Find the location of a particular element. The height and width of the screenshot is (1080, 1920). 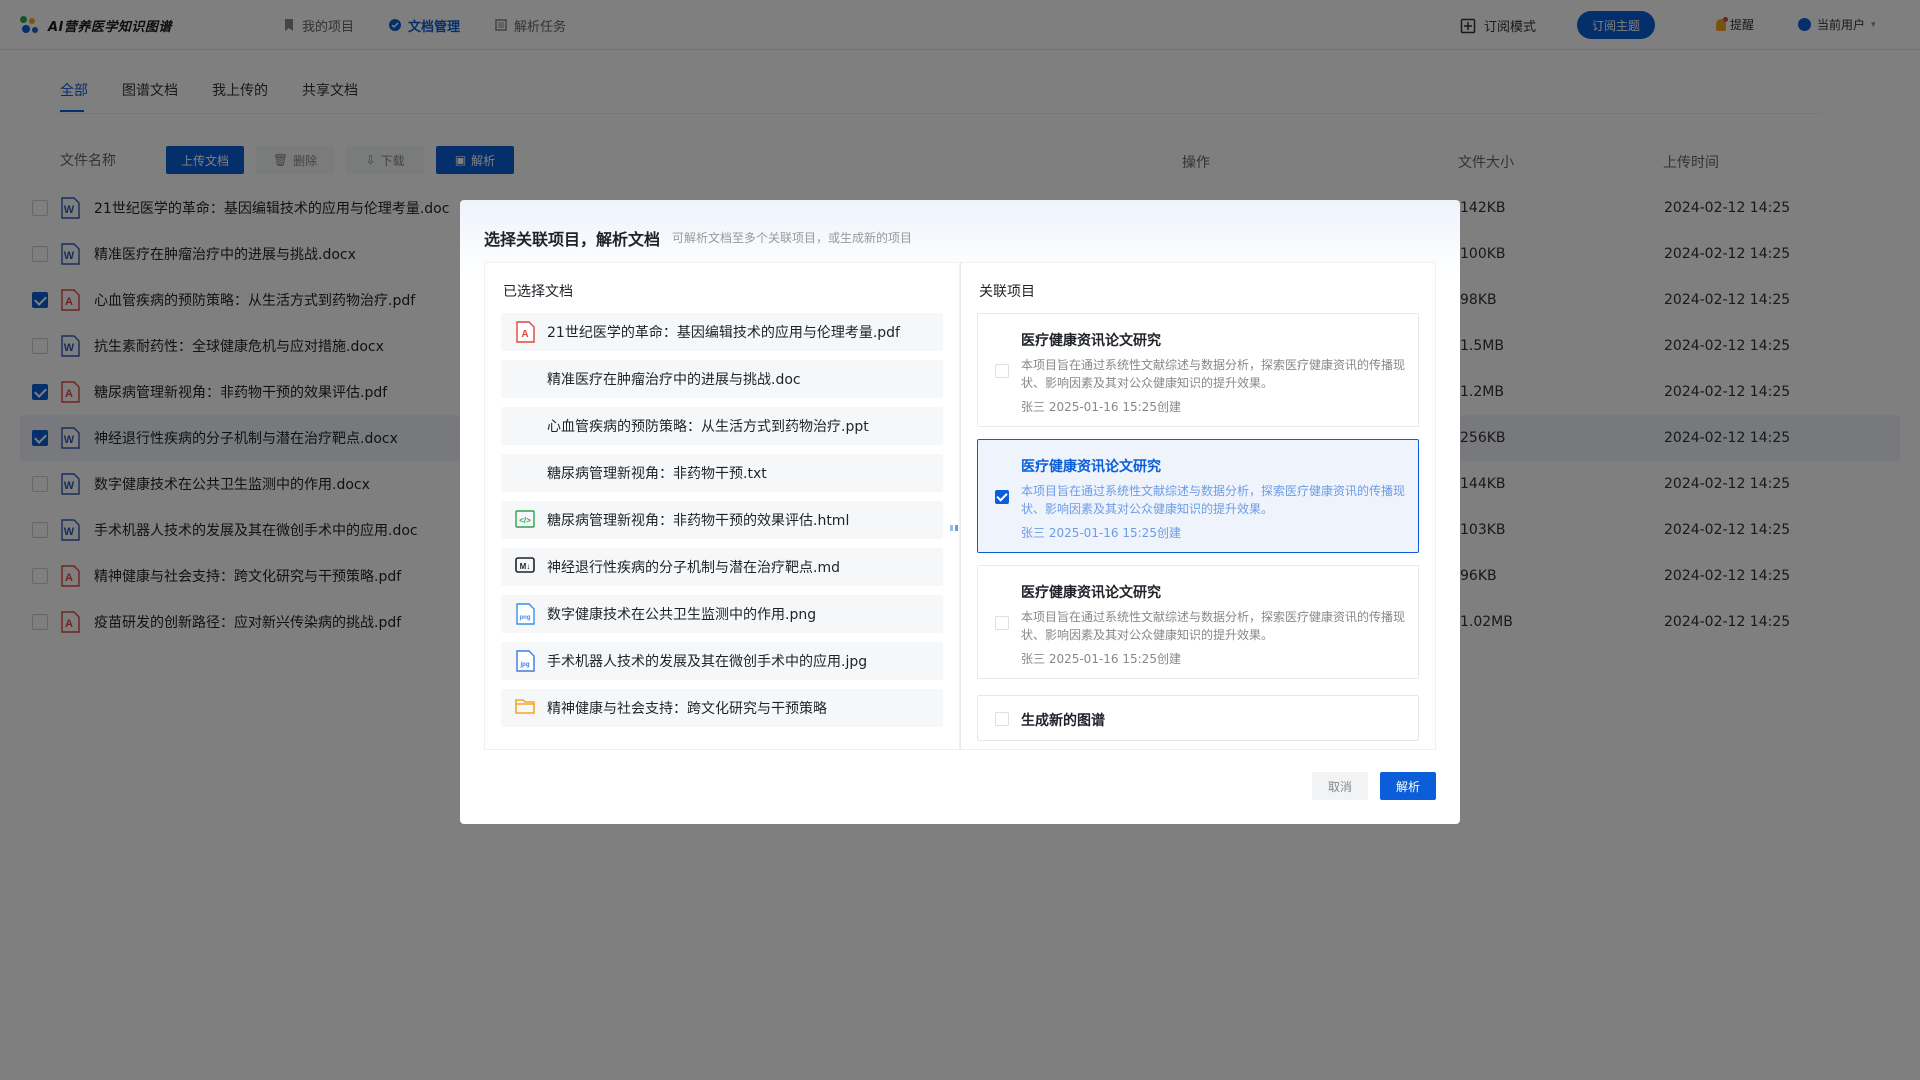

selected-doc-name: 数字健康技术在公共卫生监测中的作用.png is located at coordinates (682, 615).